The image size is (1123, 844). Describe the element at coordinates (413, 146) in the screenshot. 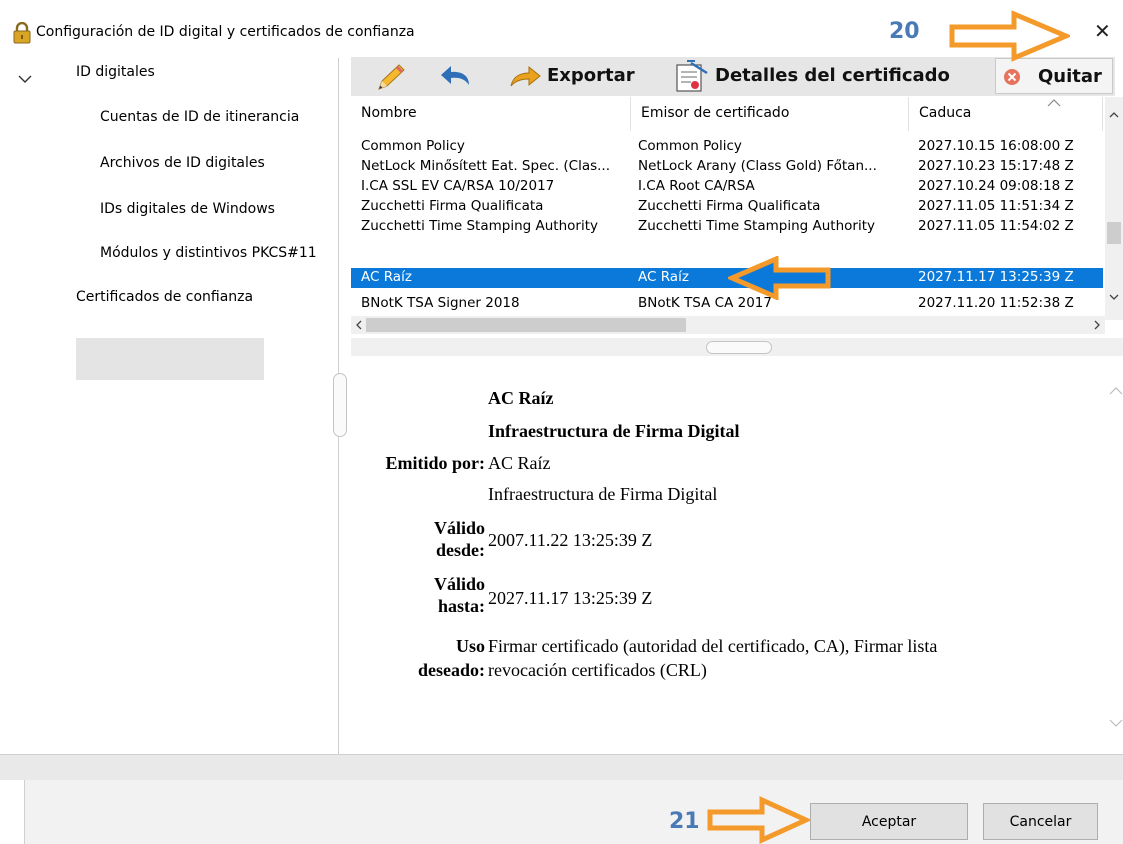

I see `cell-name: Common Policy` at that location.